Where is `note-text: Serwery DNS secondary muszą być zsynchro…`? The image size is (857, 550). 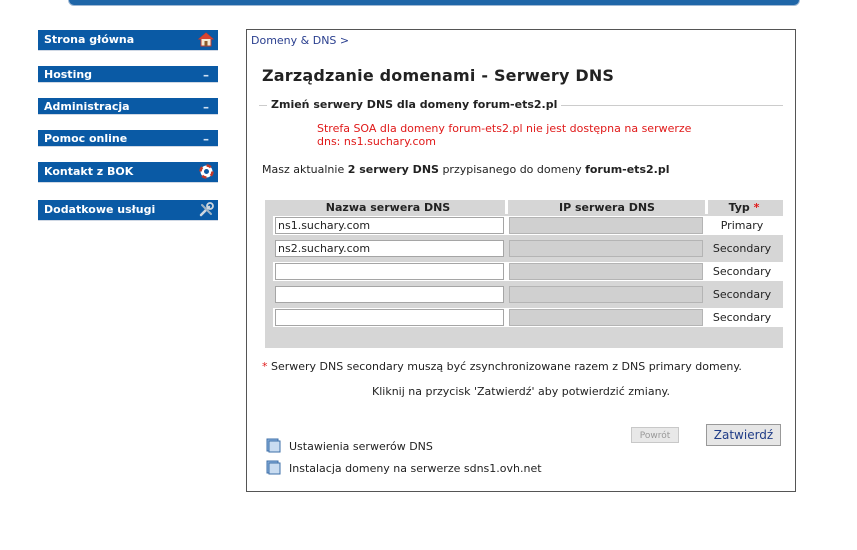 note-text: Serwery DNS secondary muszą być zsynchro… is located at coordinates (504, 366).